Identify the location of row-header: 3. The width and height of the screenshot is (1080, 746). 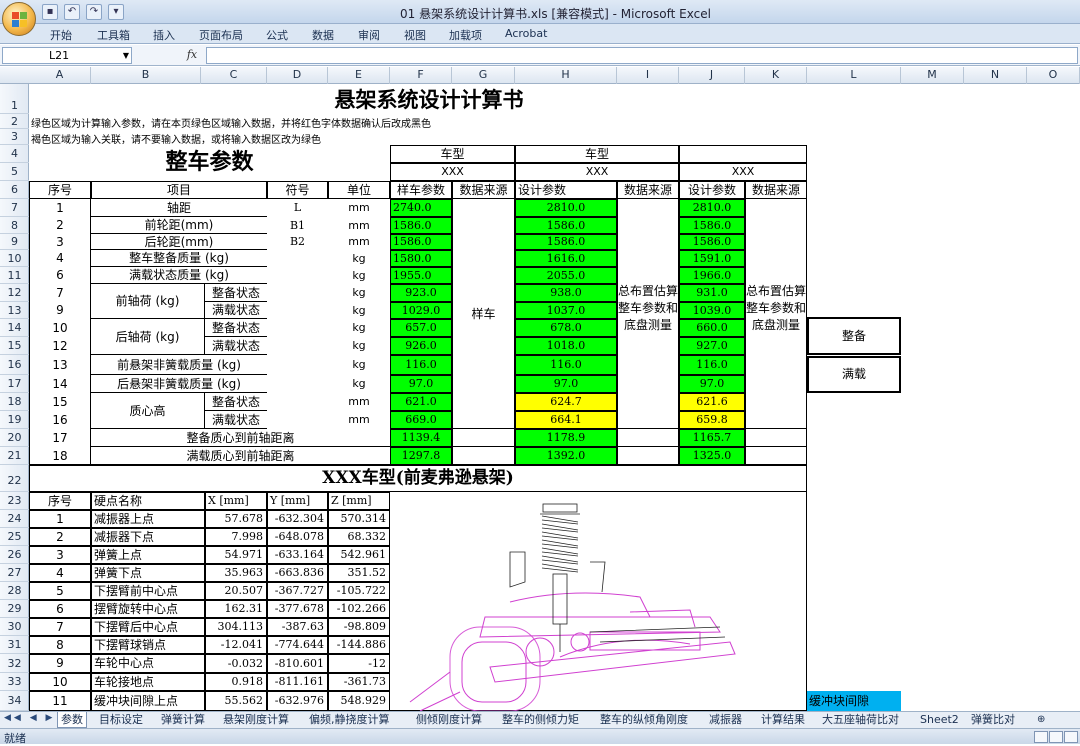
(14, 137).